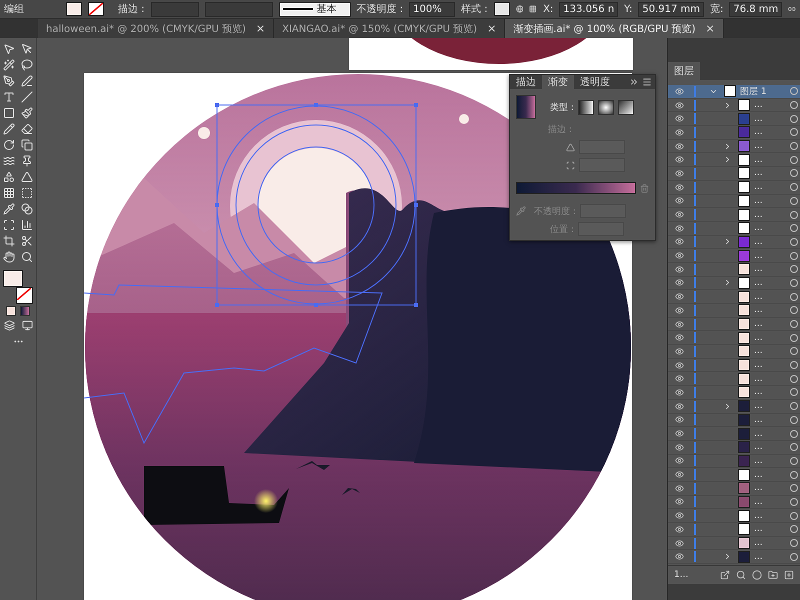  Describe the element at coordinates (27, 241) in the screenshot. I see `slice-icon` at that location.